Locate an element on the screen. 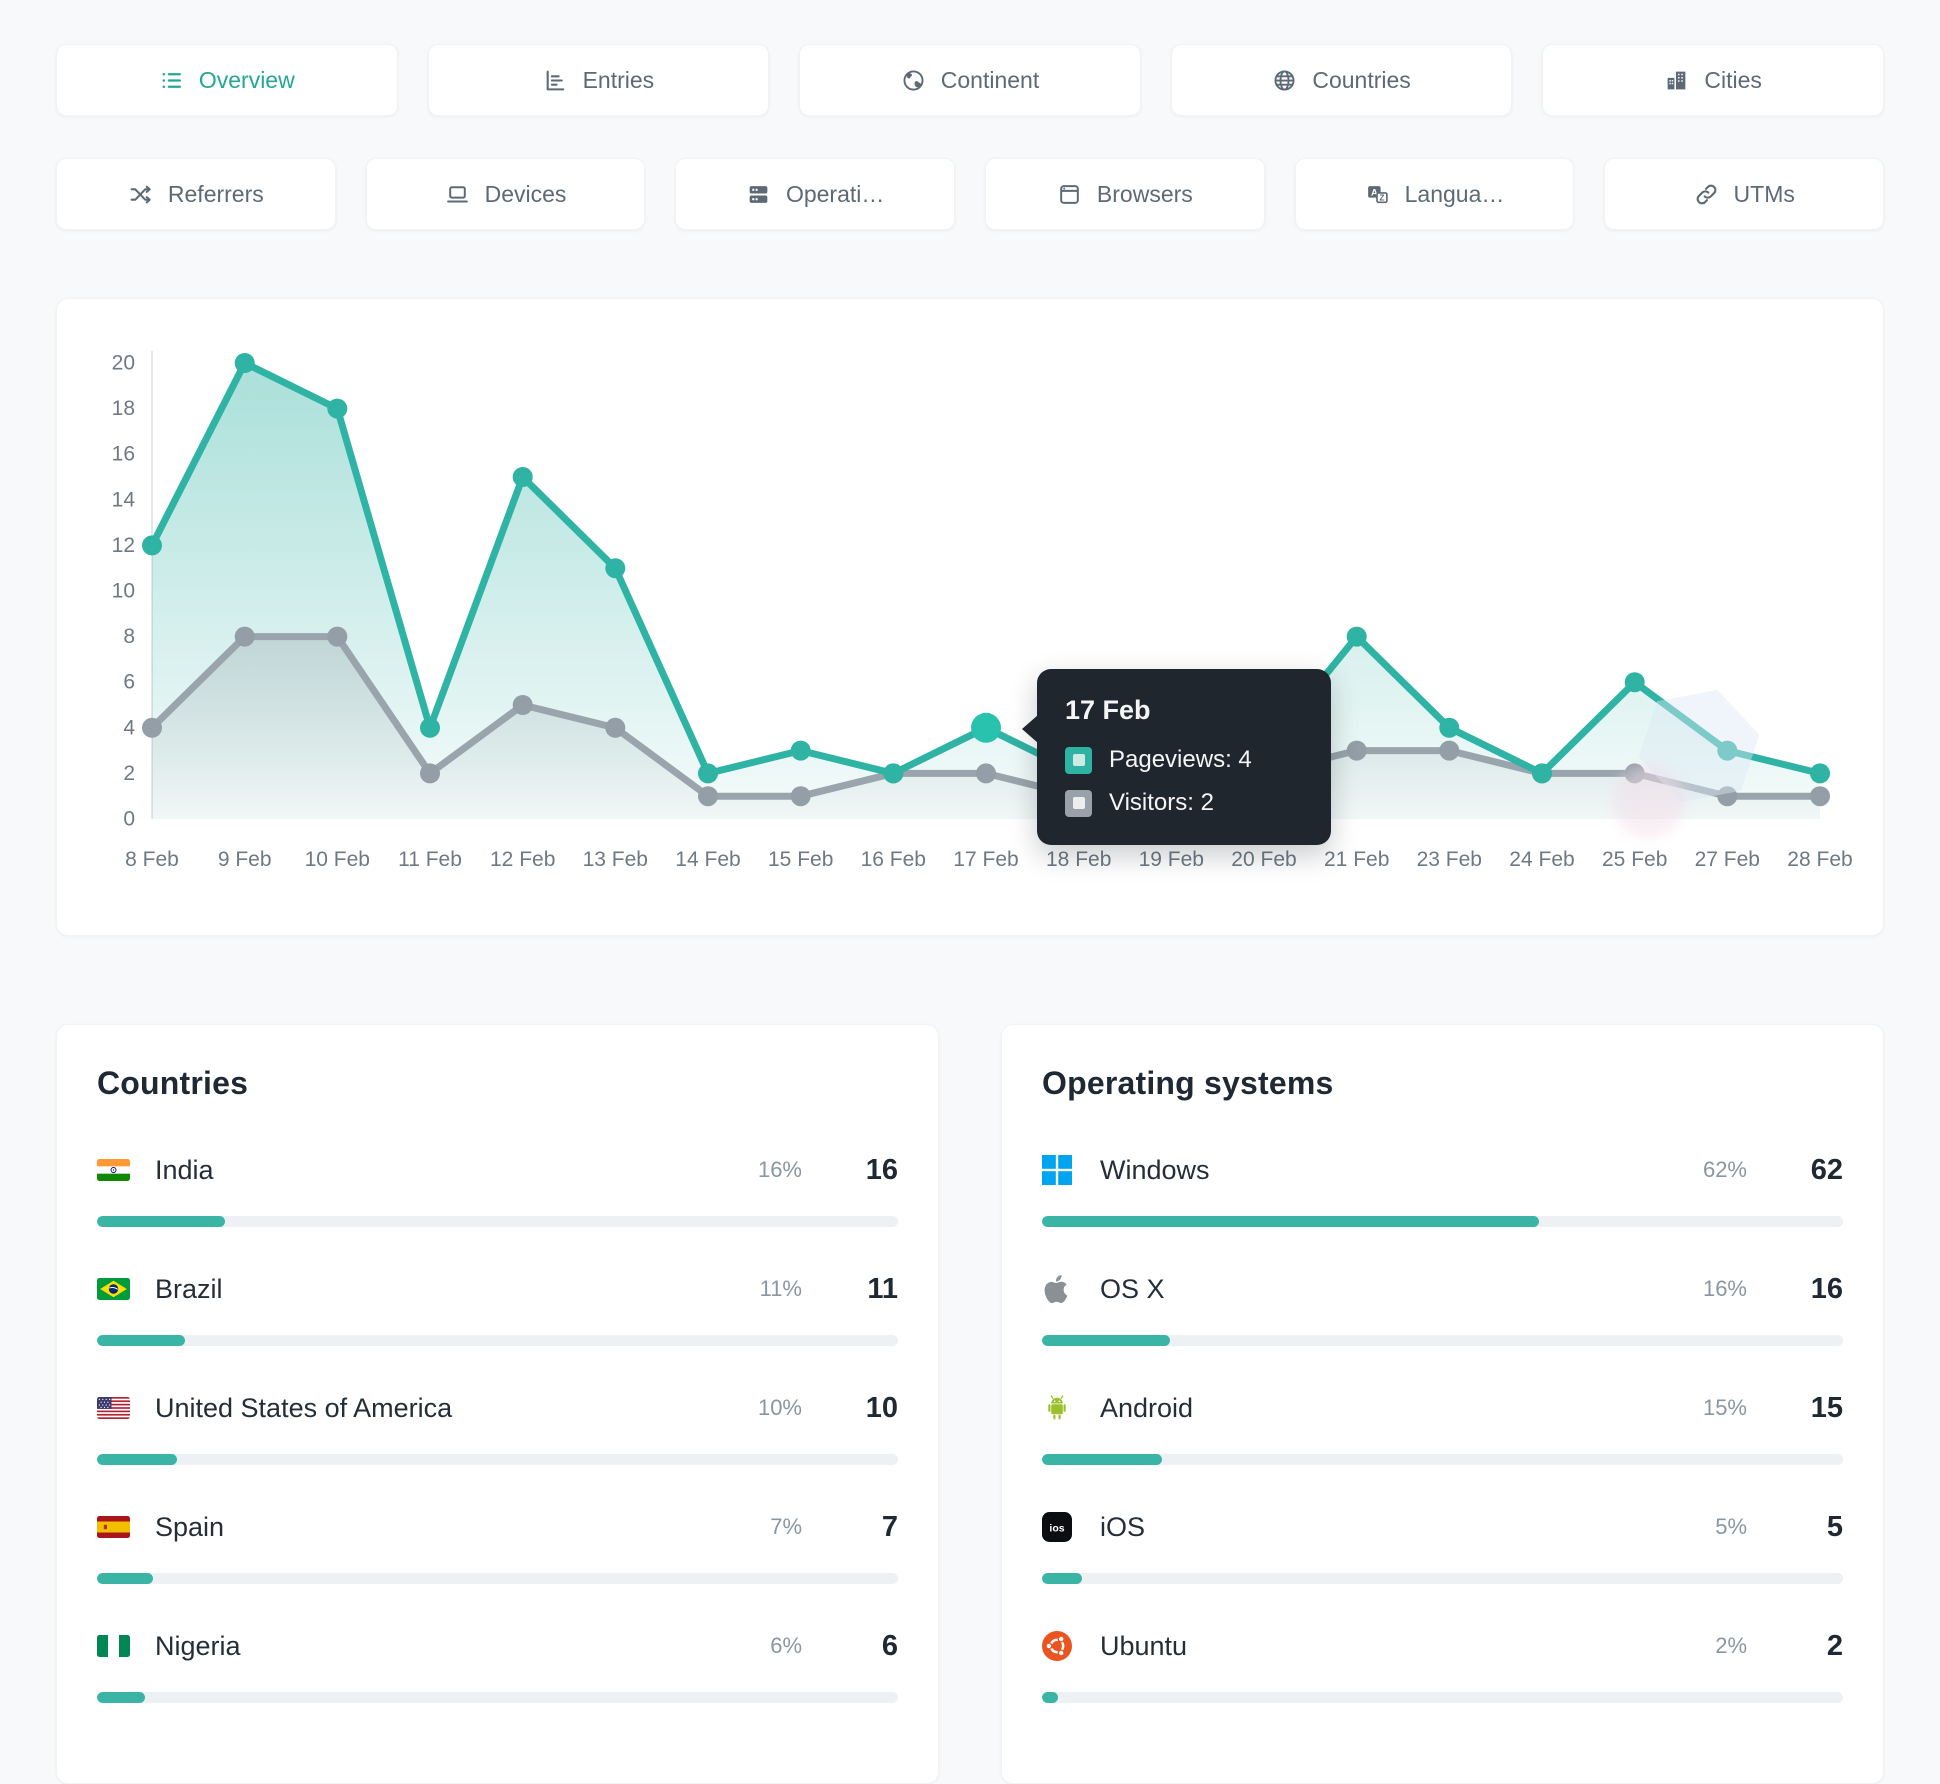 This screenshot has width=1940, height=1784. ubuntu-icon is located at coordinates (1059, 1646).